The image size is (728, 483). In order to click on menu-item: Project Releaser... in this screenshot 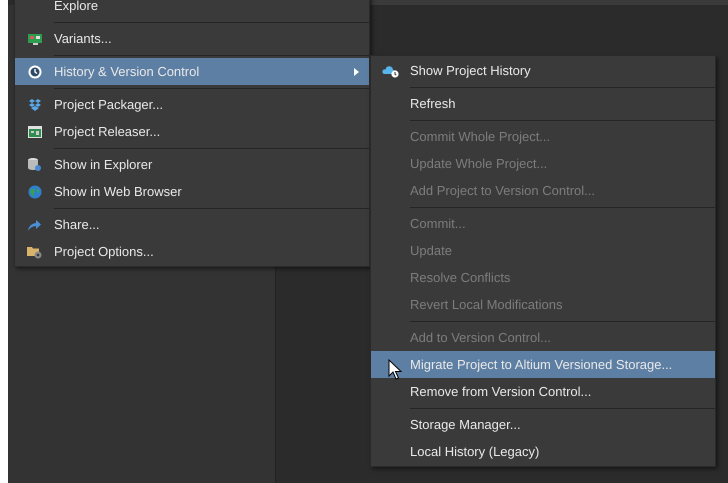, I will do `click(192, 131)`.